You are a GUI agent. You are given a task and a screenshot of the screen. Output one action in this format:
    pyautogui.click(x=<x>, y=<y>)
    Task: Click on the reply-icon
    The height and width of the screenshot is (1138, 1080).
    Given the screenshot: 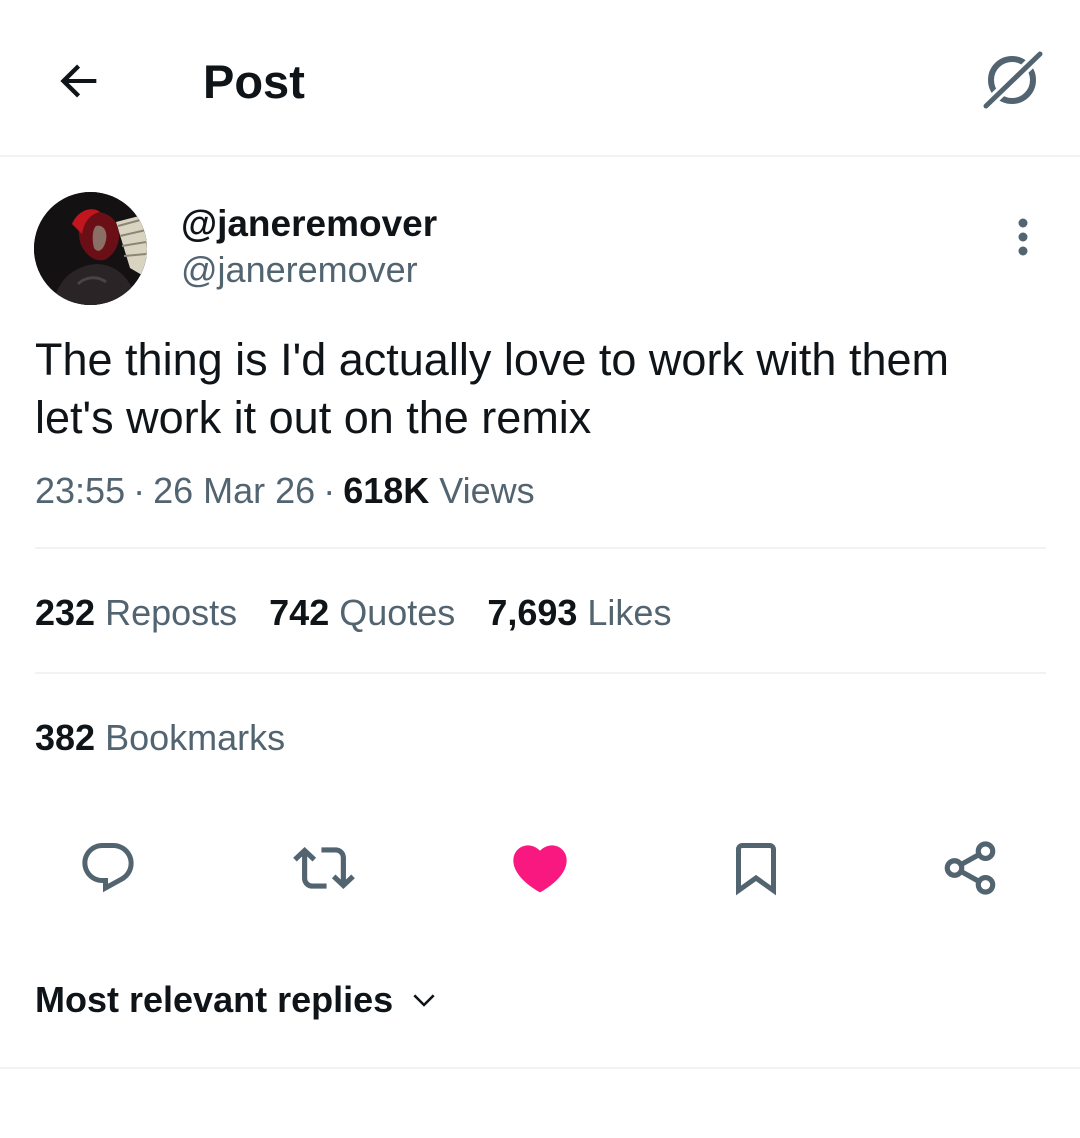 What is the action you would take?
    pyautogui.click(x=108, y=868)
    